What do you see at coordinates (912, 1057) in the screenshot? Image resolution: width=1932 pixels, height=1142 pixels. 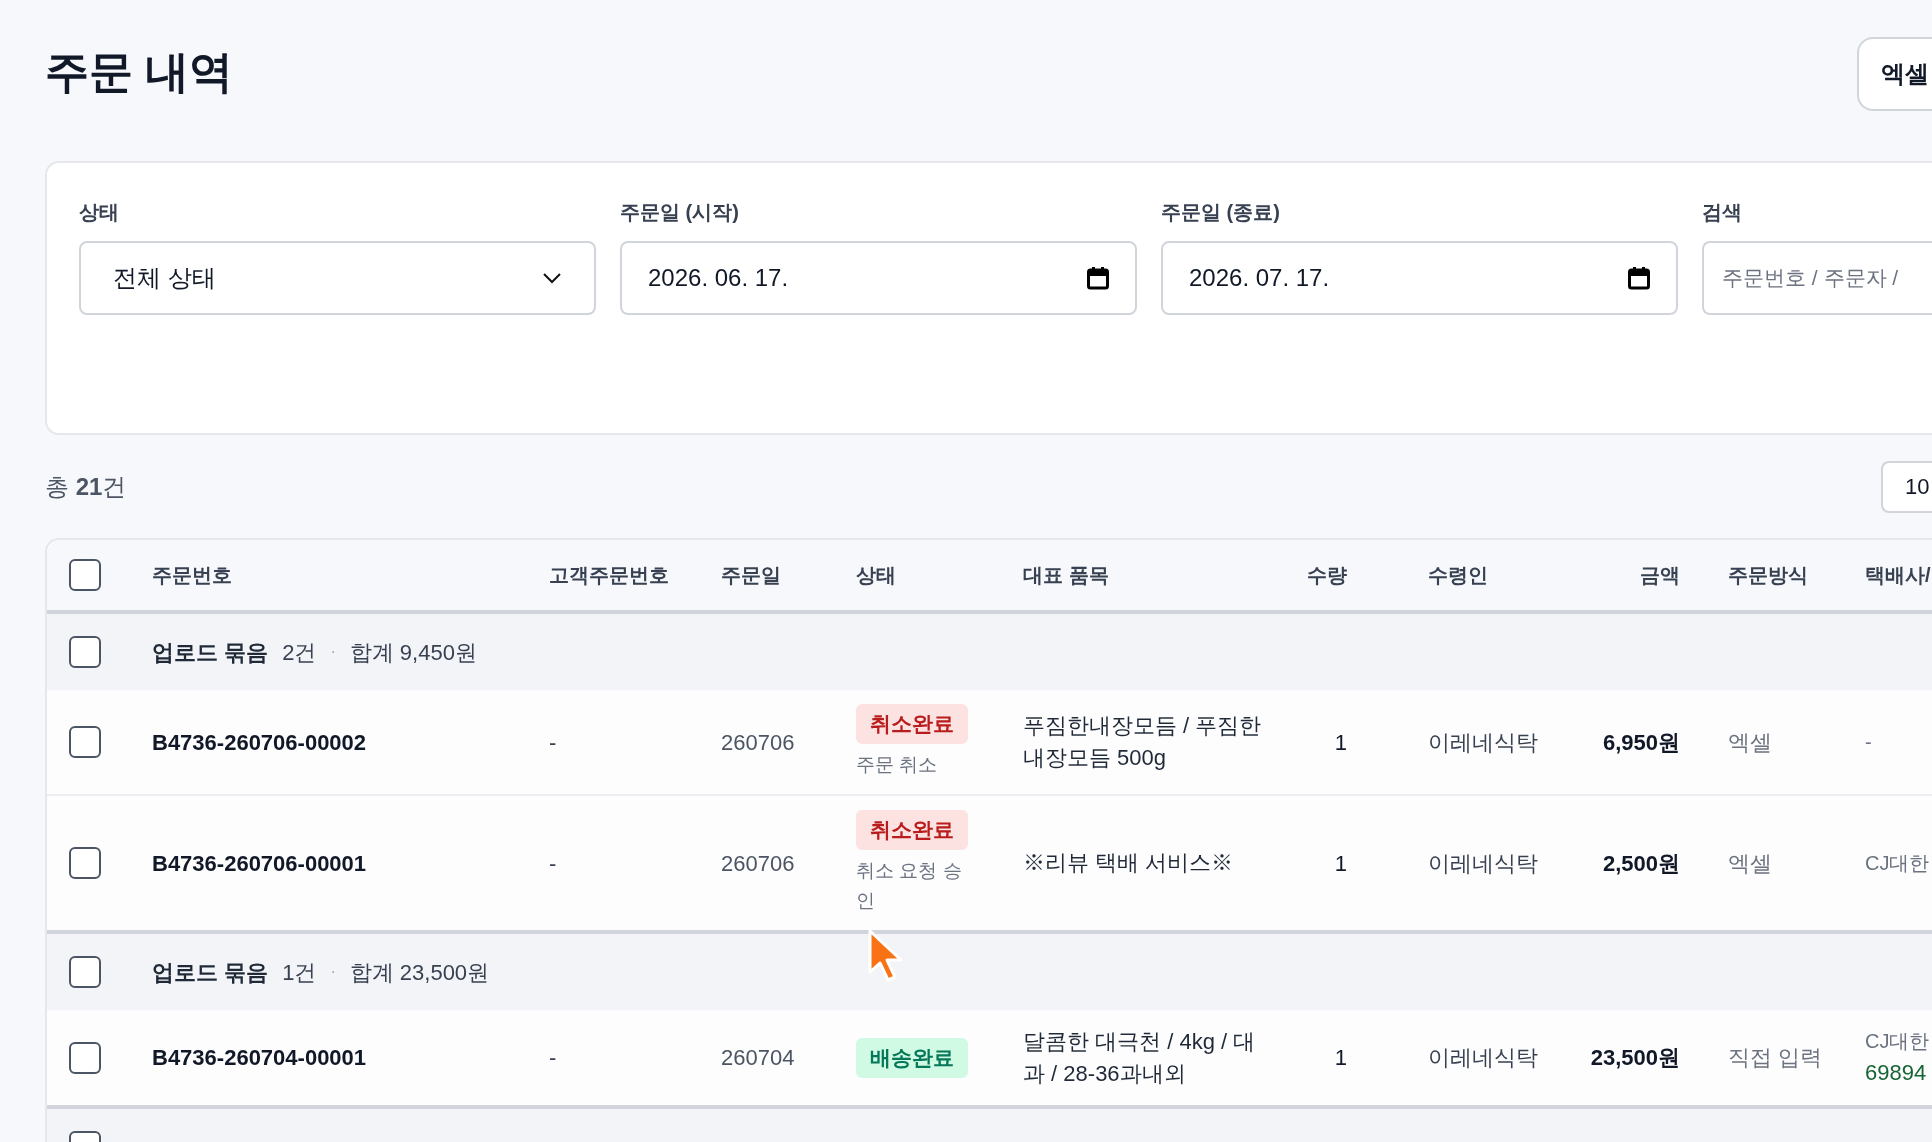 I see `status-badge: 배송완료` at bounding box center [912, 1057].